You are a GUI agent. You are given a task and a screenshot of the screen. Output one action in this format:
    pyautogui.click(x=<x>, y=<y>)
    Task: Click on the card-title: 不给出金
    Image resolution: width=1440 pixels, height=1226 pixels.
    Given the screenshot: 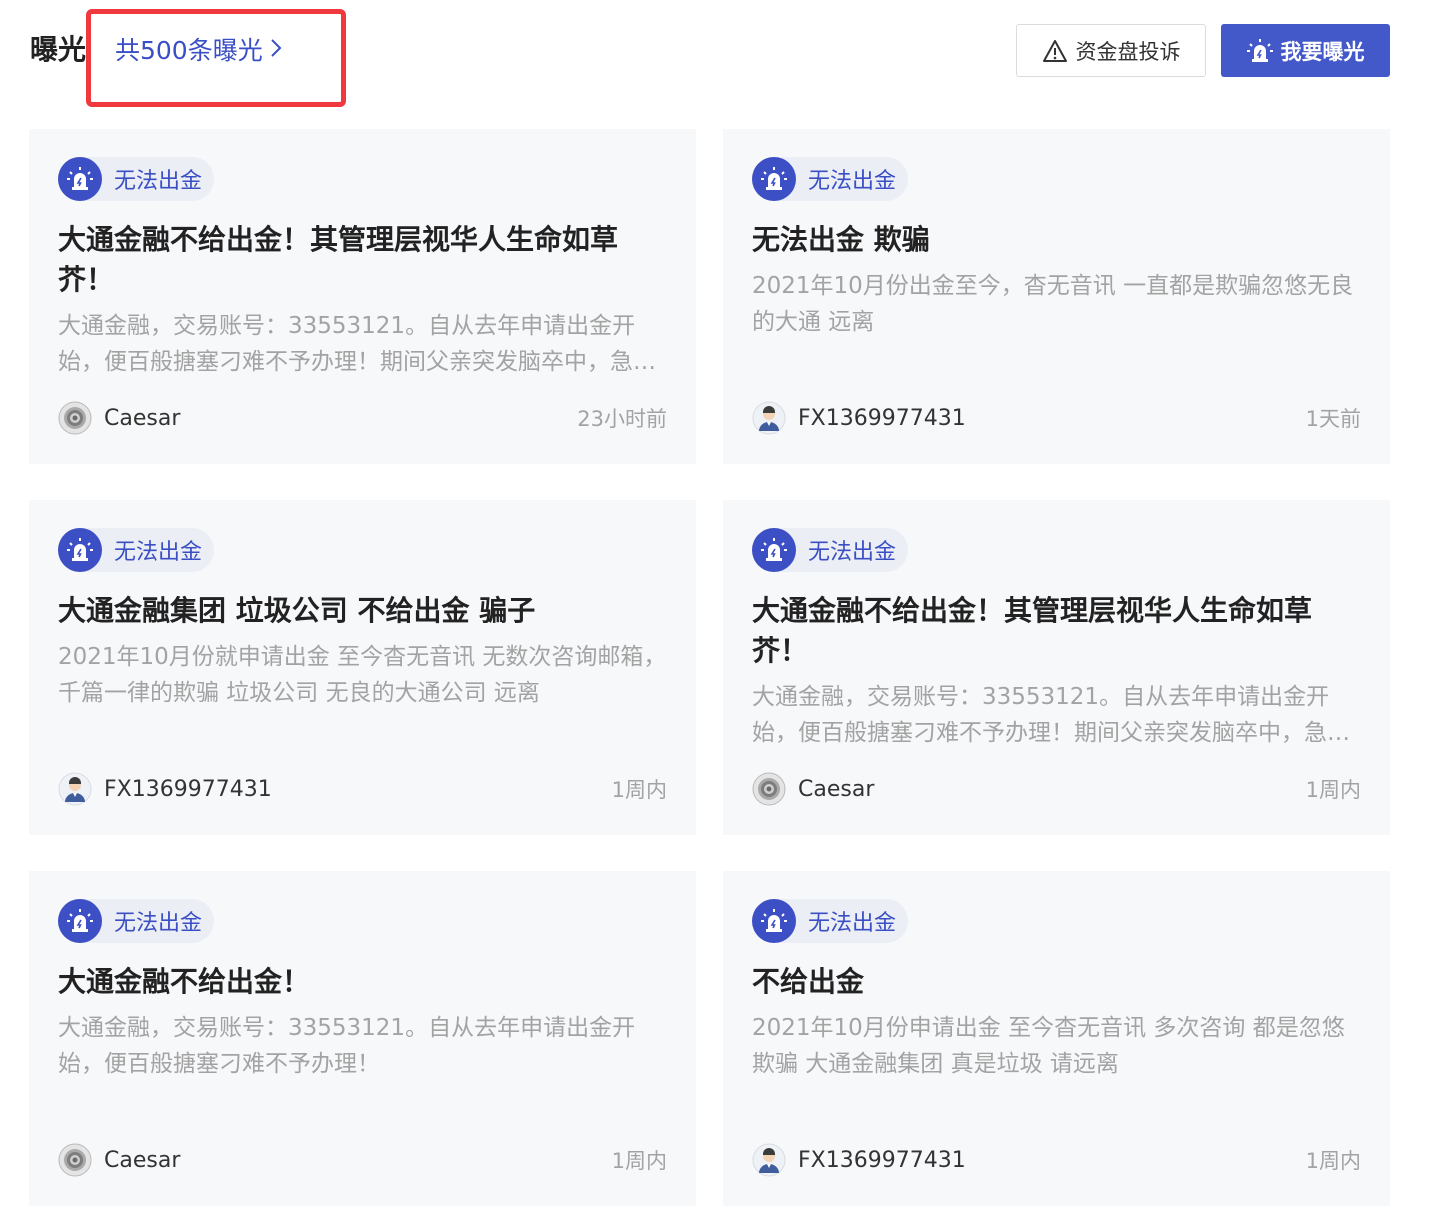 What is the action you would take?
    pyautogui.click(x=1057, y=982)
    